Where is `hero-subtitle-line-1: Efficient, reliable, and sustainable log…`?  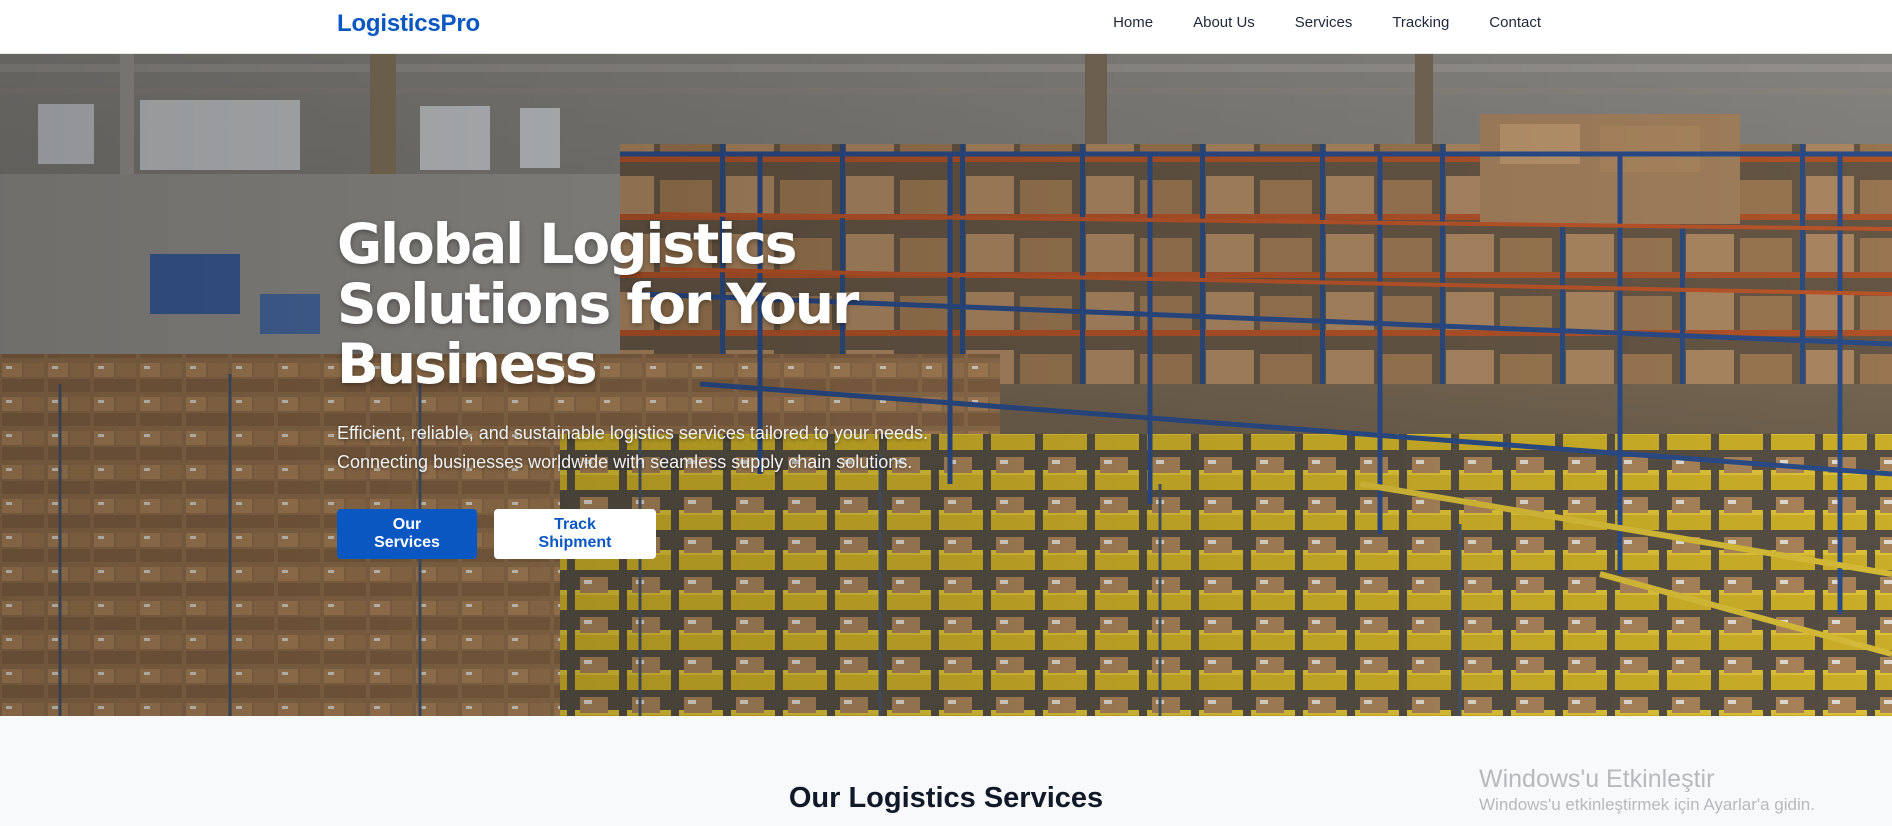
hero-subtitle-line-1: Efficient, reliable, and sustainable log… is located at coordinates (632, 433).